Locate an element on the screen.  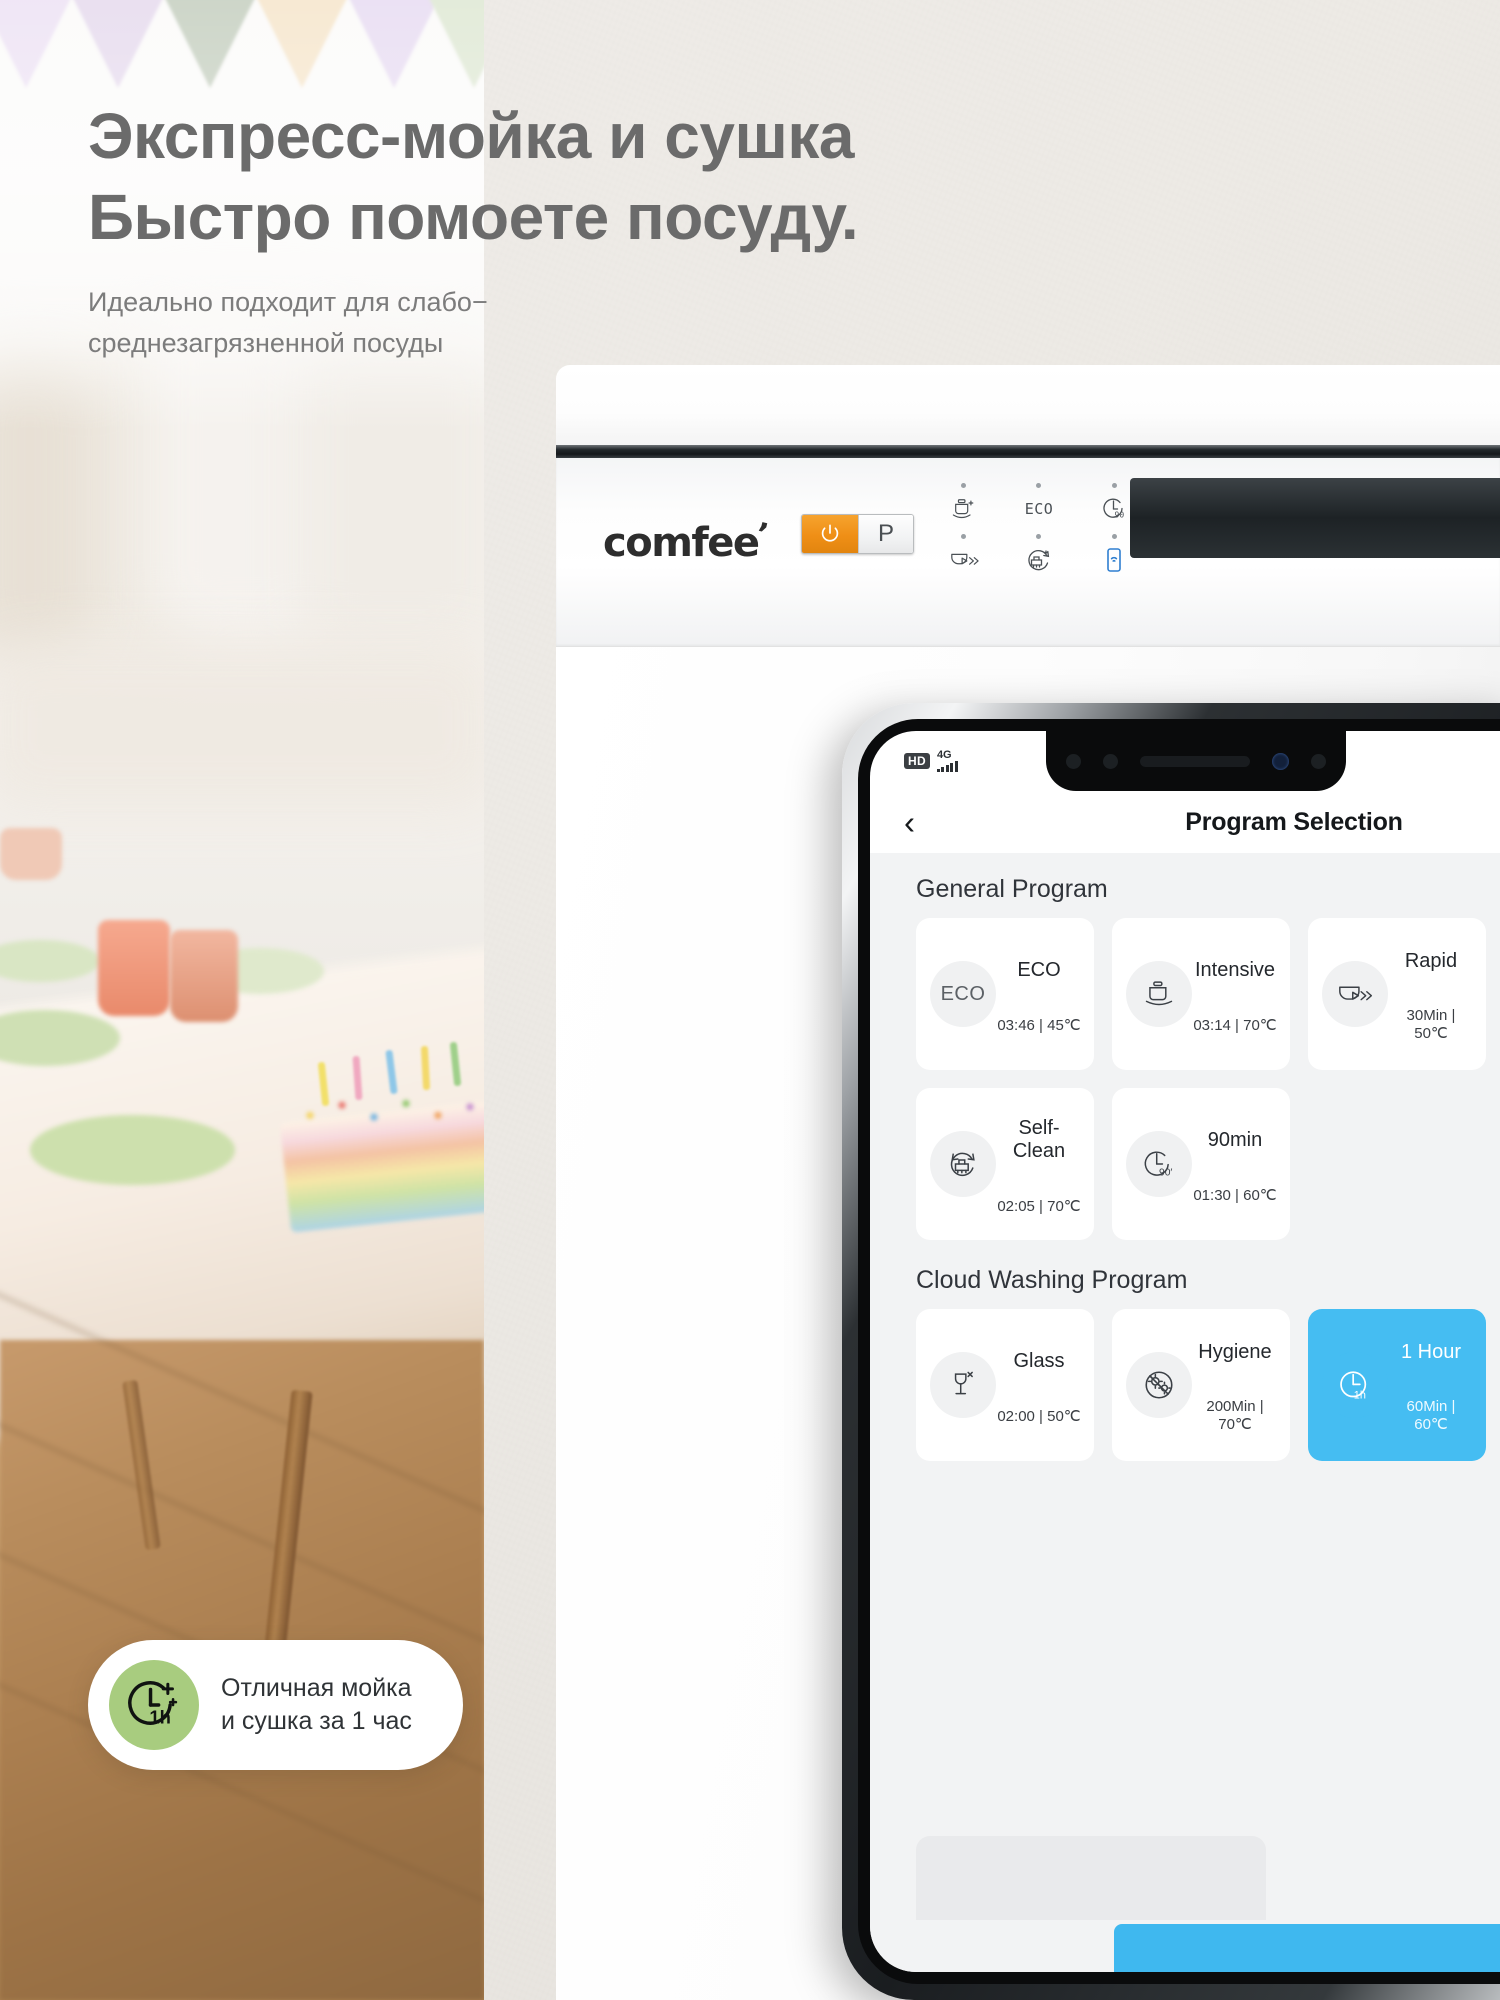
indicator-wifi-phone is located at coordinates (1114, 554).